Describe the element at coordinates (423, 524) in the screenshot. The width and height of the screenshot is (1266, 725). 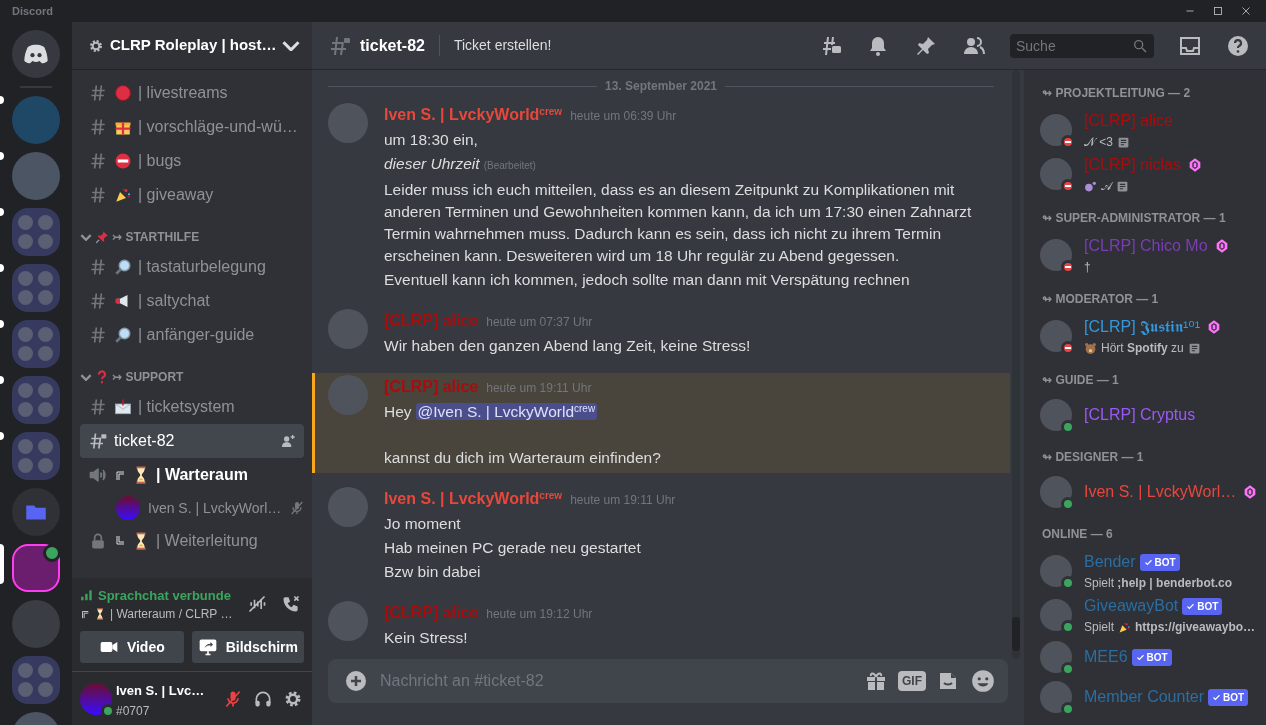
I see `message-text: Jo moment` at that location.